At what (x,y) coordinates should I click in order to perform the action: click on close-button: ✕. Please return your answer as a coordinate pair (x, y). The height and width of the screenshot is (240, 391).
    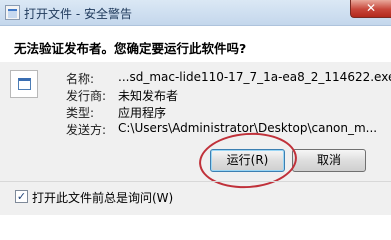
    Looking at the image, I should click on (370, 9).